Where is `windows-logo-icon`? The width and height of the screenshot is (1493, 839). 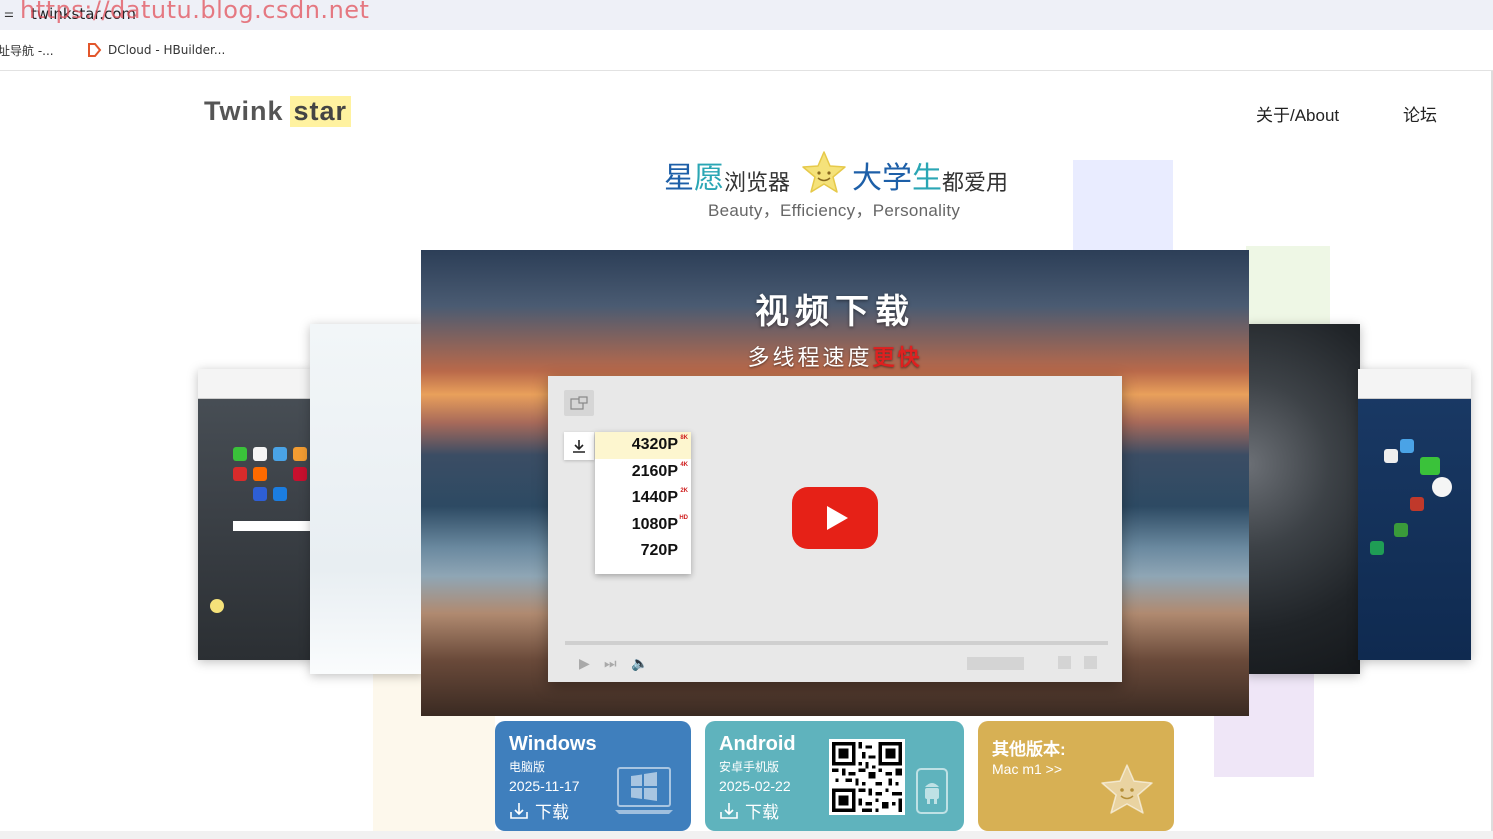
windows-logo-icon is located at coordinates (644, 790).